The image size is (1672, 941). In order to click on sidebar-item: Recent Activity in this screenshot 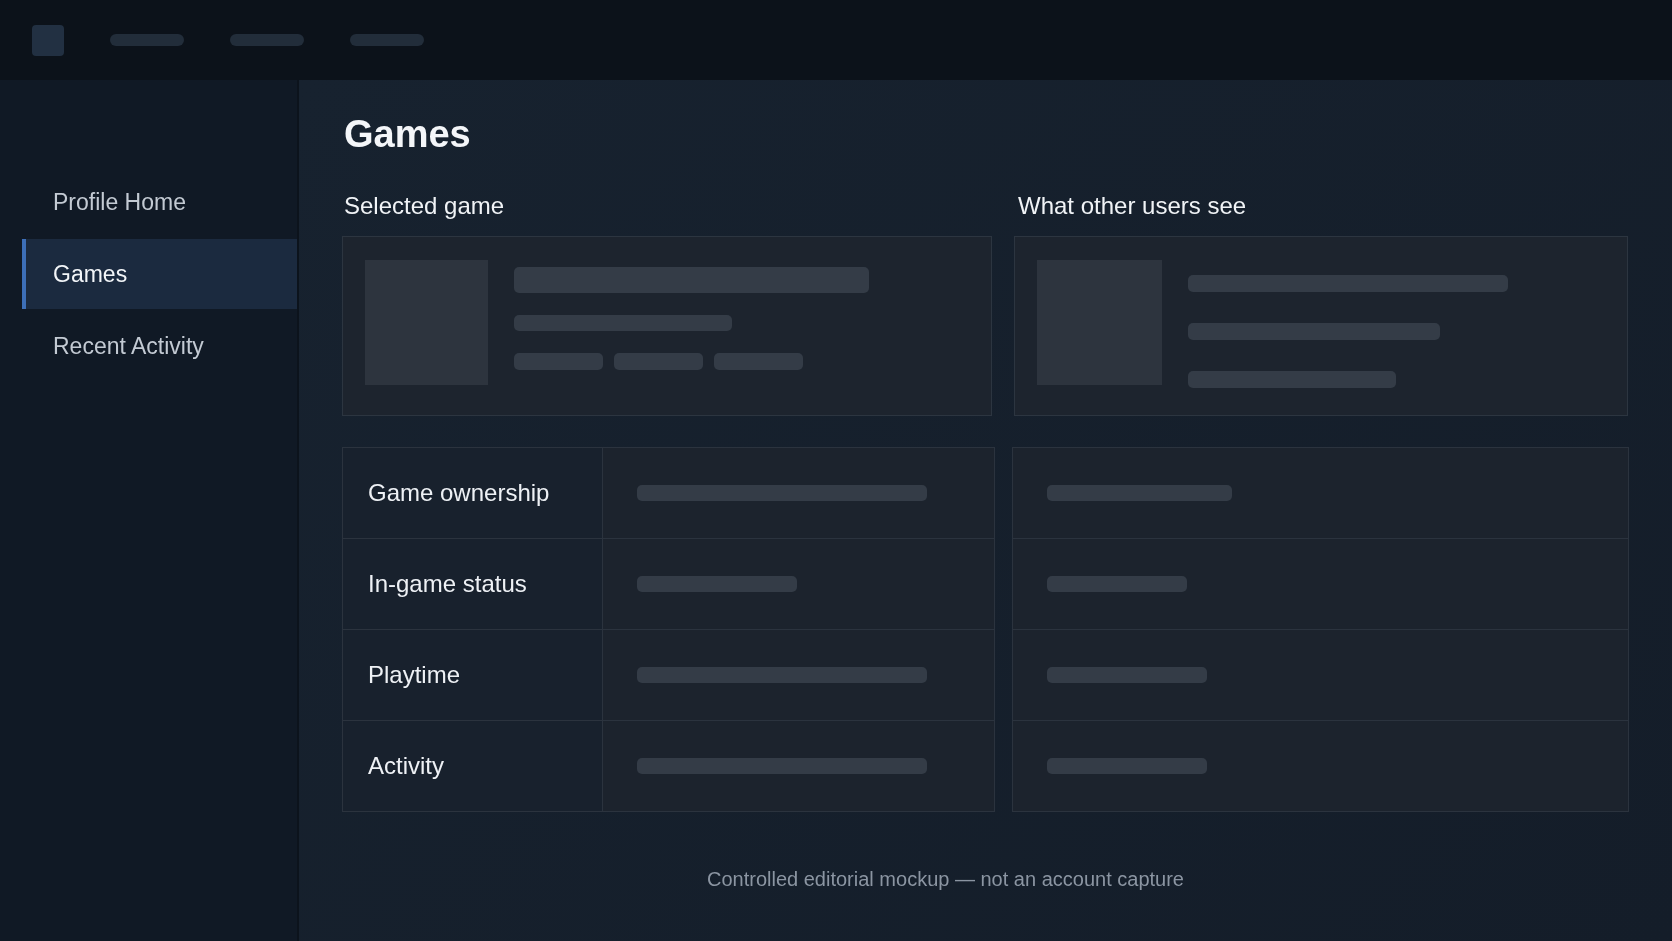, I will do `click(159, 346)`.